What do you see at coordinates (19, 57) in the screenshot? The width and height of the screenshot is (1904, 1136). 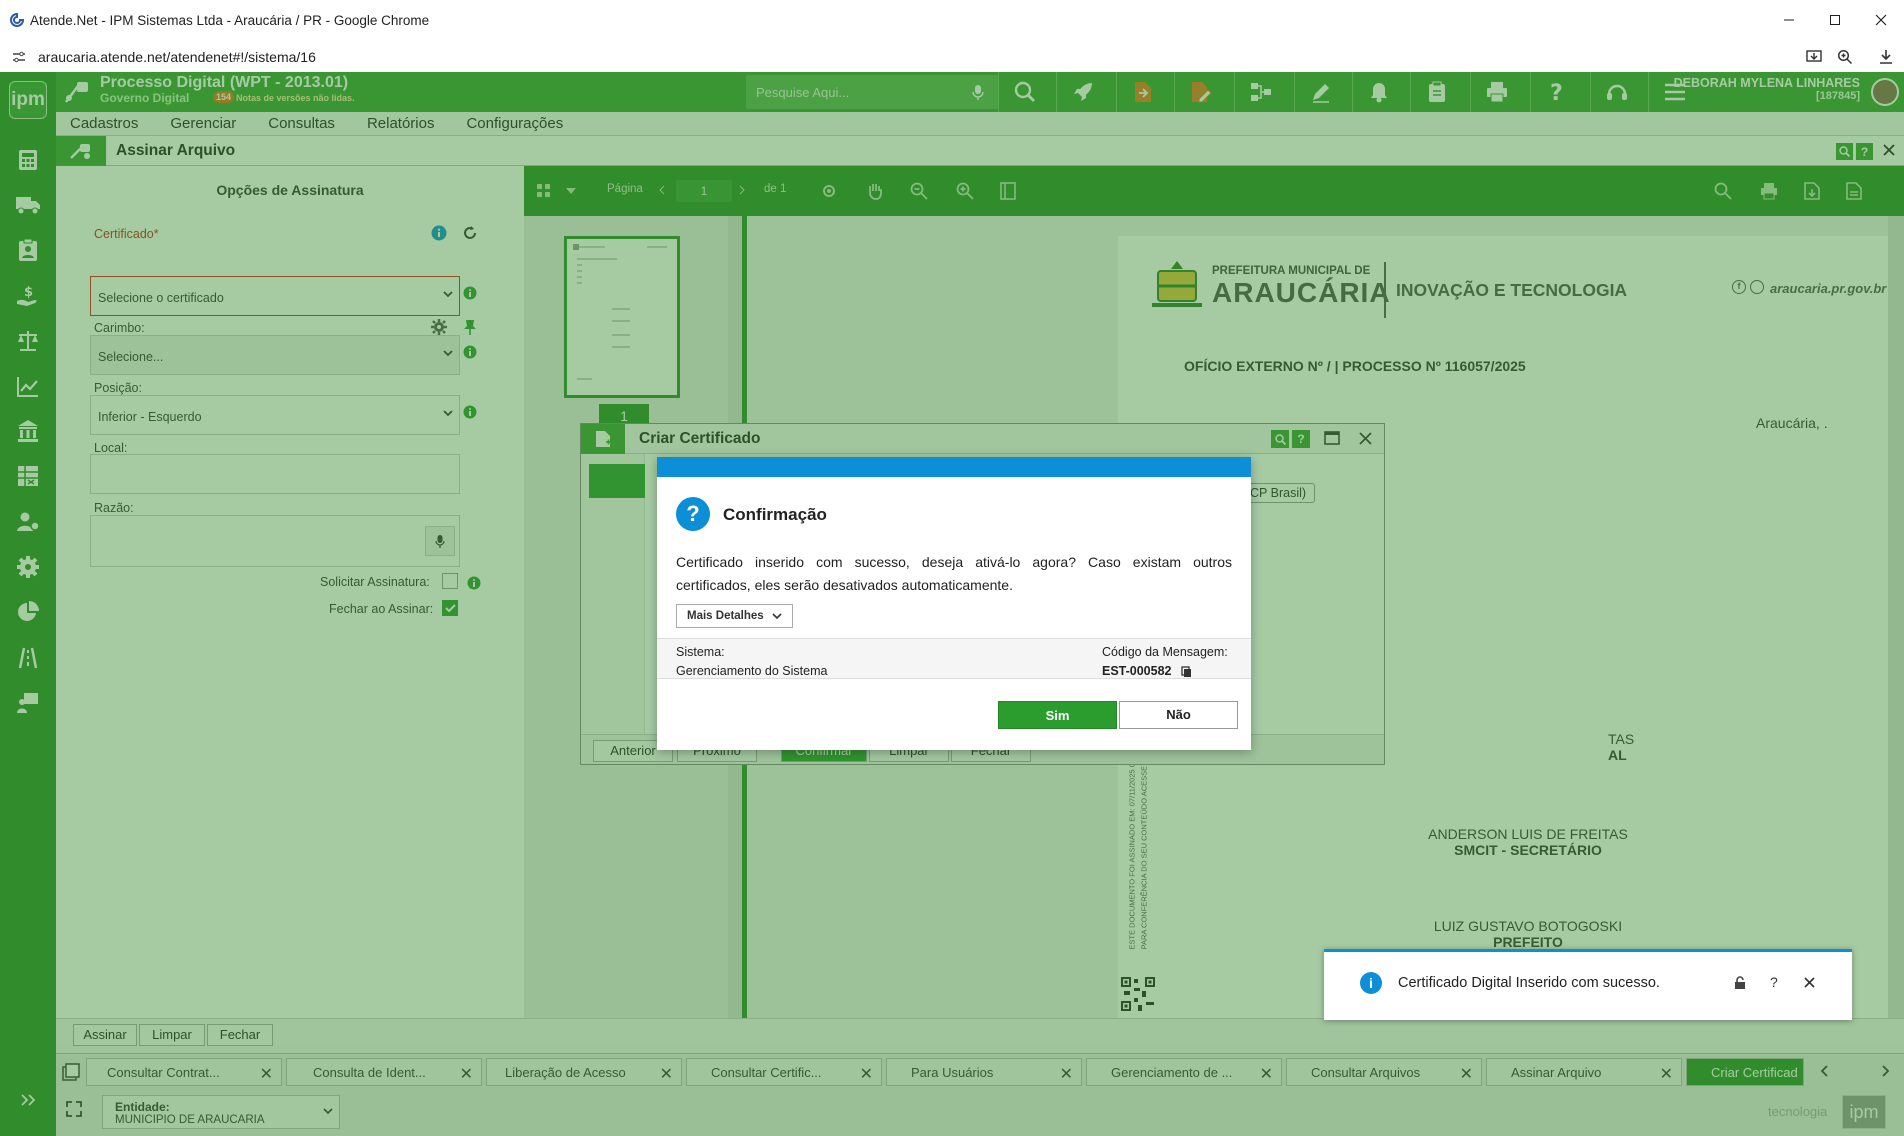 I see `site-settings-icon` at bounding box center [19, 57].